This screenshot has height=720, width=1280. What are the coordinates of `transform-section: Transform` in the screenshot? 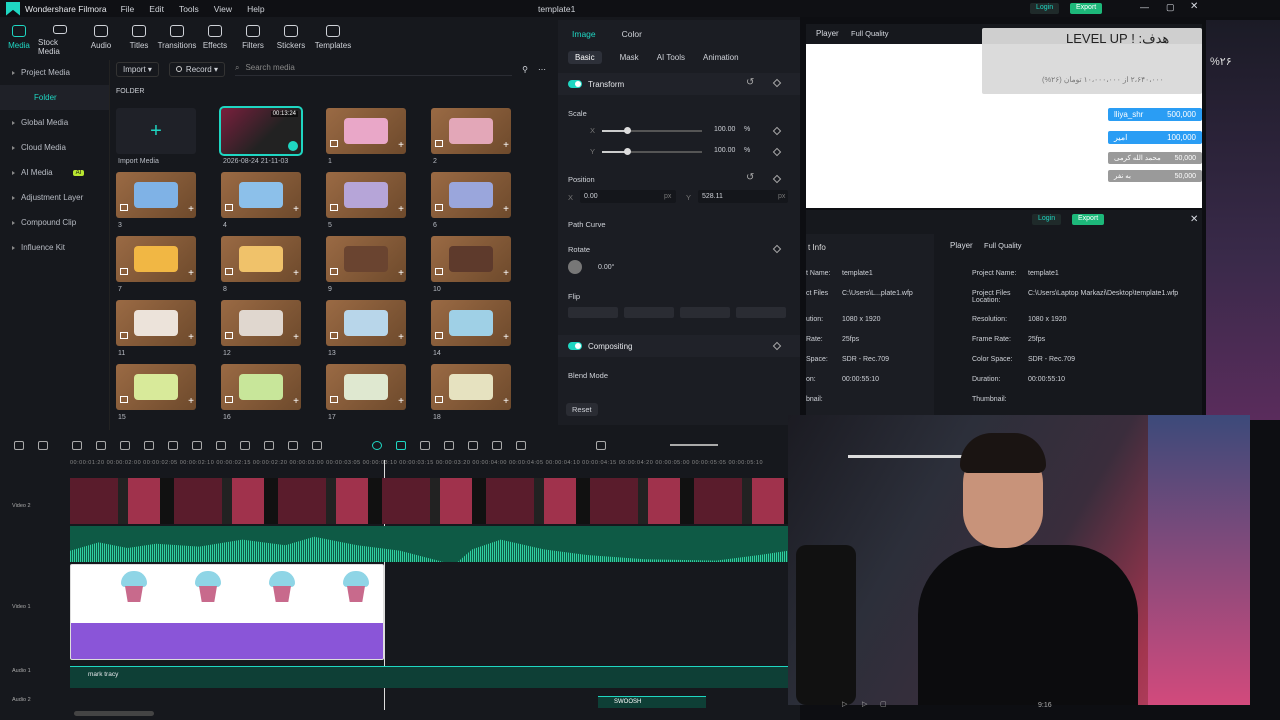 It's located at (679, 84).